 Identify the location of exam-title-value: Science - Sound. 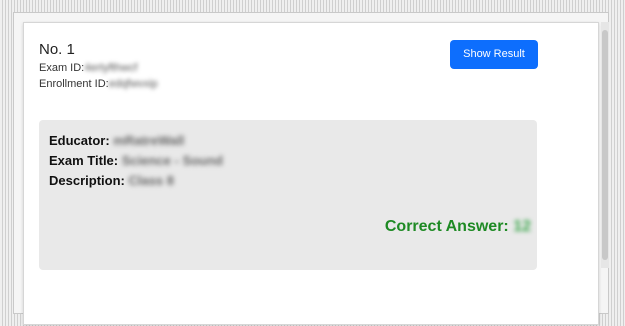
(172, 160).